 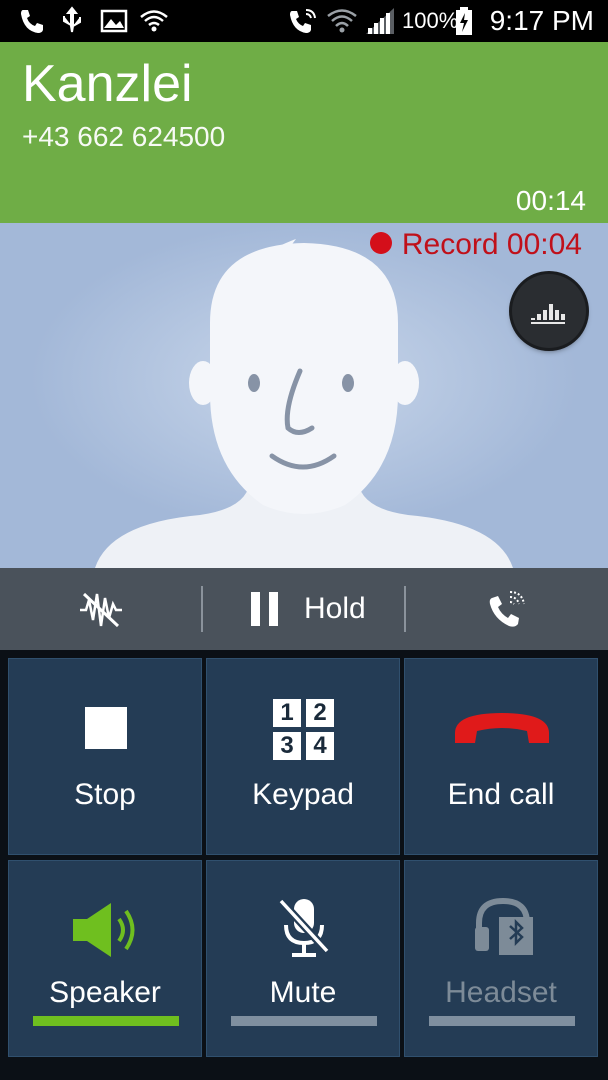 I want to click on status-bar: 100% 9:17 PM, so click(x=304, y=21).